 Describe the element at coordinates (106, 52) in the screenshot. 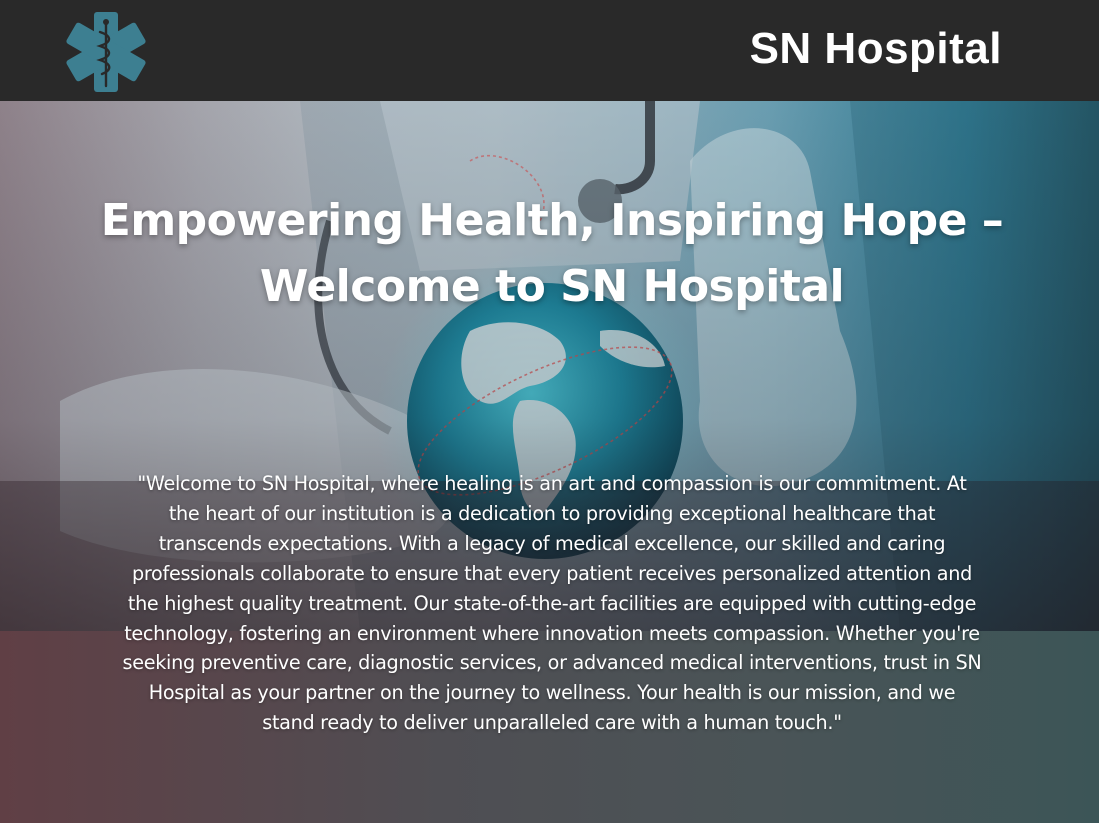

I see `star-of-life-icon` at that location.